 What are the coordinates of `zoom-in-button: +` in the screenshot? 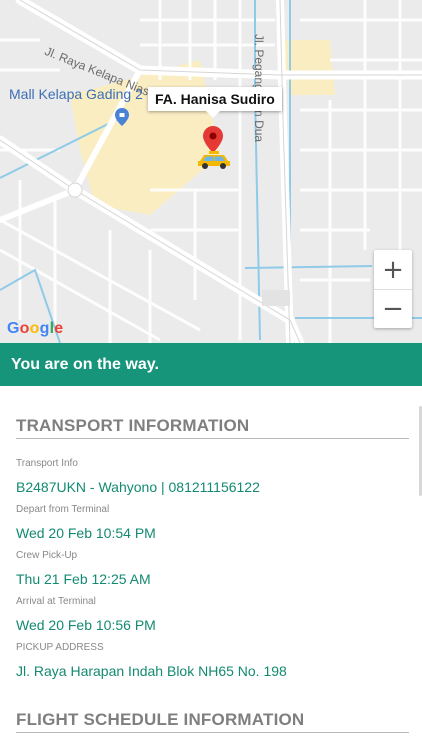 It's located at (393, 269).